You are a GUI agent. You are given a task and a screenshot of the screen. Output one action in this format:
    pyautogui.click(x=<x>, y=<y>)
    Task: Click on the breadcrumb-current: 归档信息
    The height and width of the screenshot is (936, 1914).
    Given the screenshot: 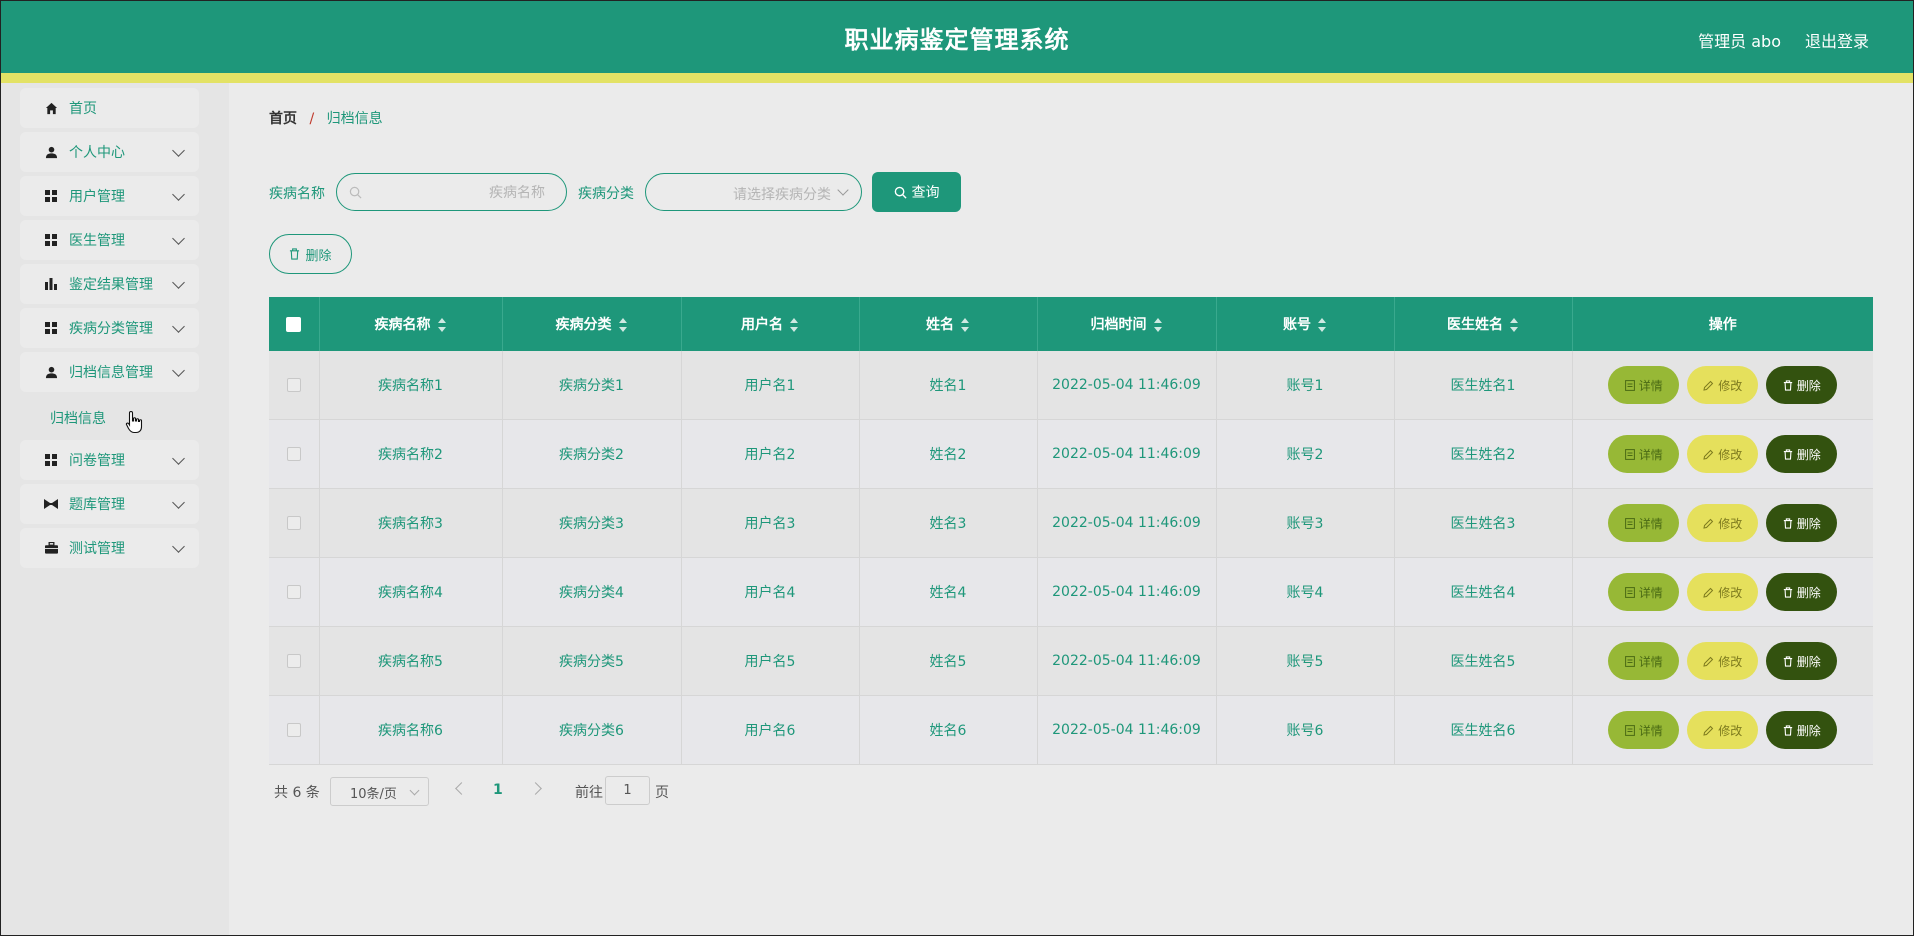 What is the action you would take?
    pyautogui.click(x=354, y=119)
    